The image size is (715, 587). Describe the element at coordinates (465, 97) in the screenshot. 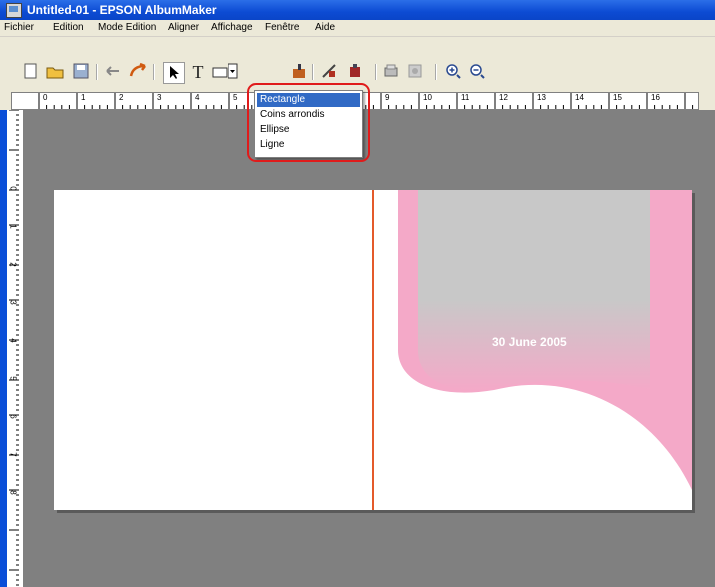

I see `ruler-label: 11` at that location.